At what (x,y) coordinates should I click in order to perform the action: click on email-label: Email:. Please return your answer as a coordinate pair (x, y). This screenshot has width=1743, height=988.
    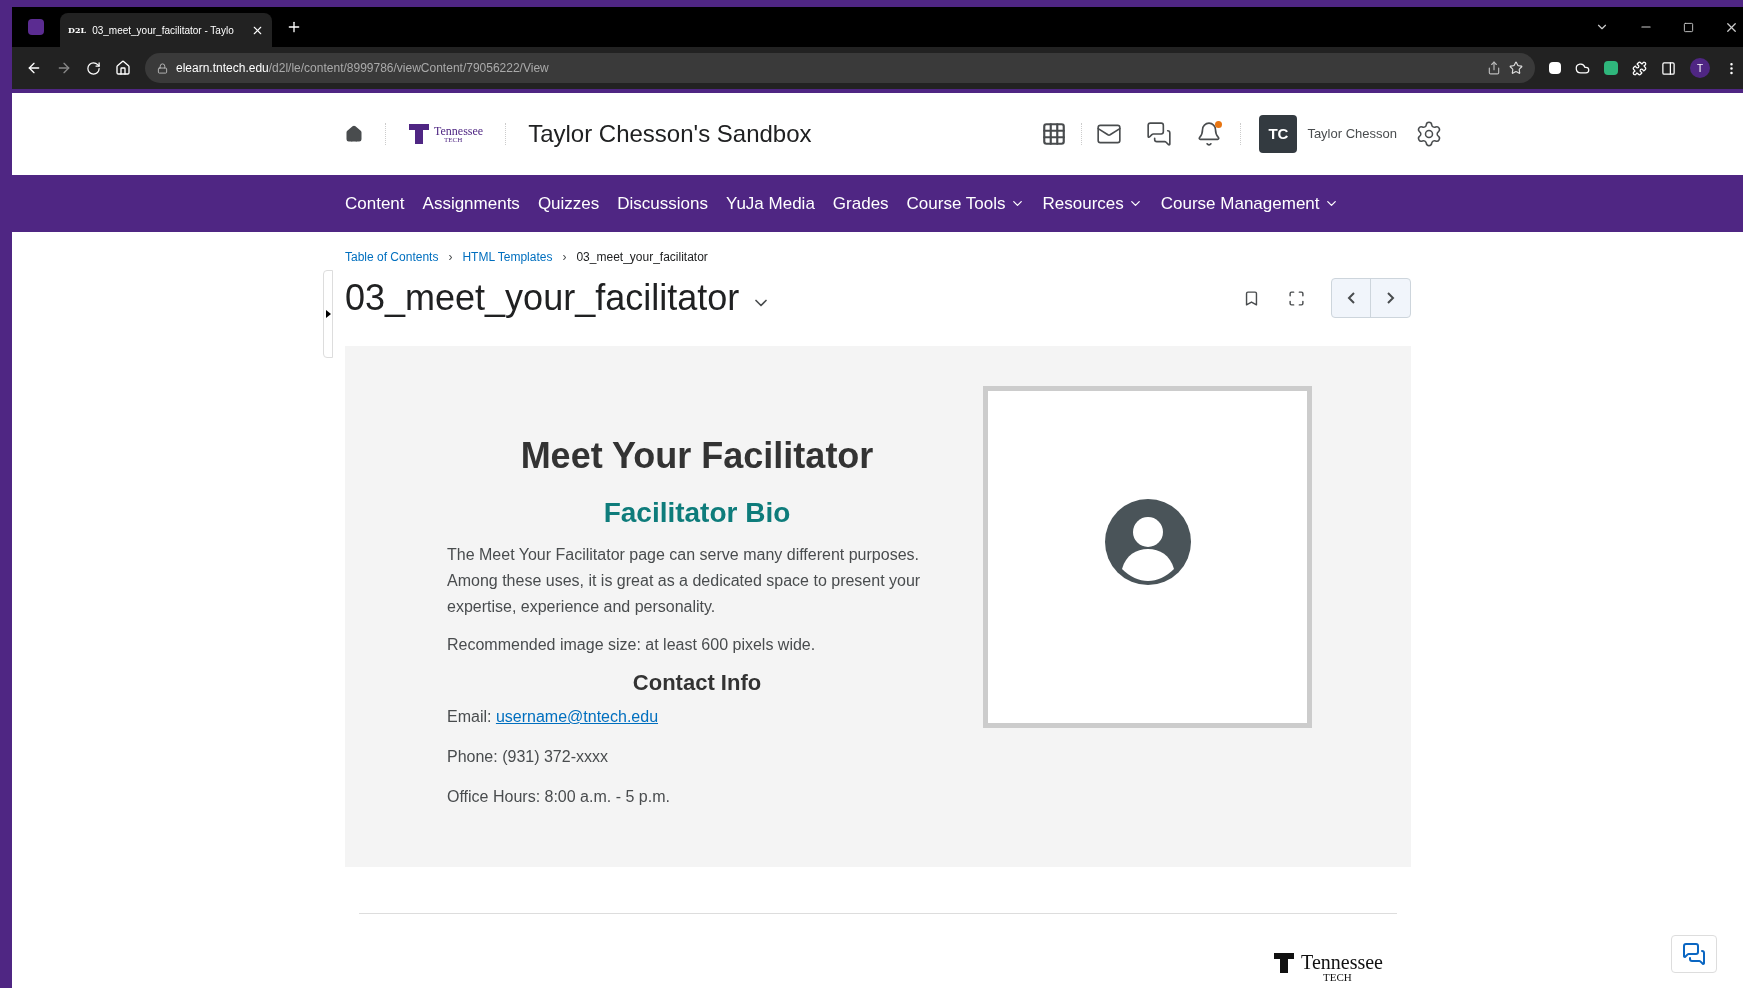
    Looking at the image, I should click on (469, 716).